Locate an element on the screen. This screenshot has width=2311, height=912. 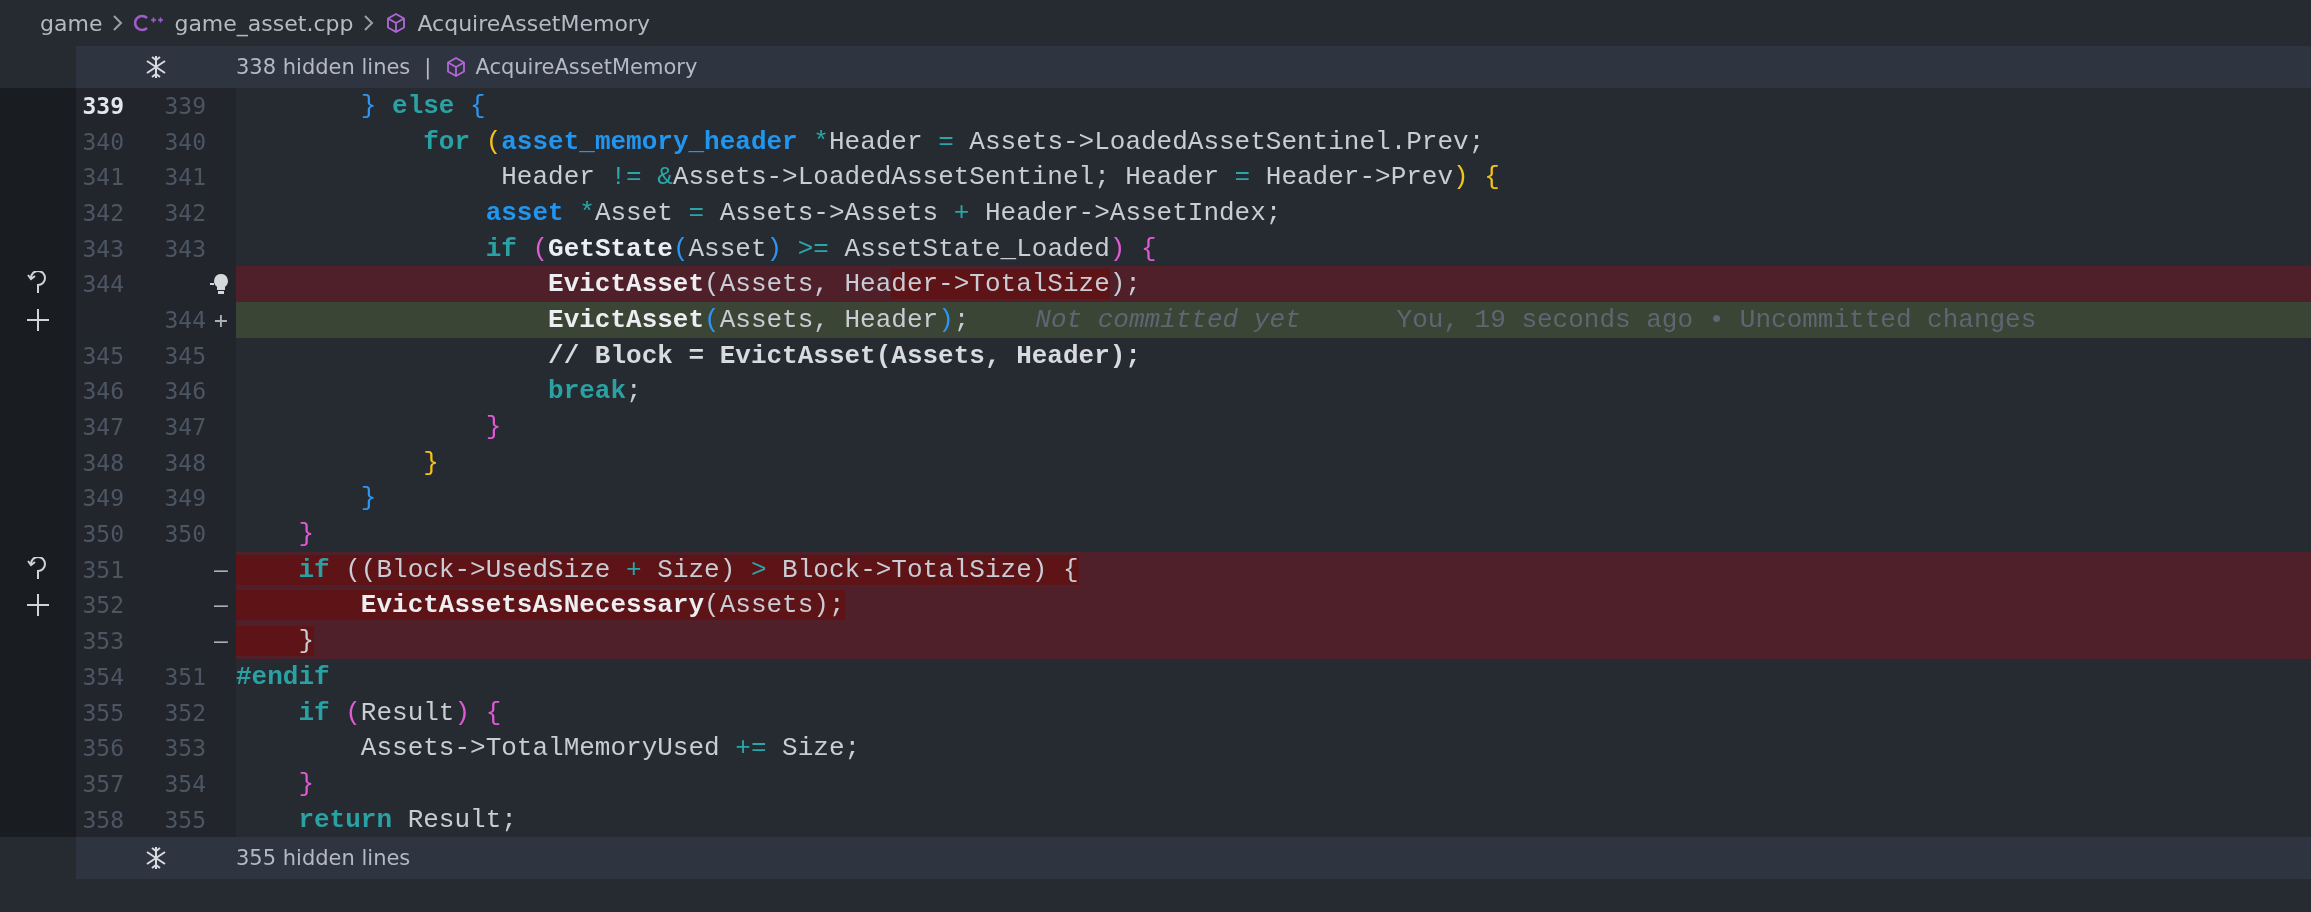
code-line: if (GetState(Asset) >= AssetState_Loaded) { is located at coordinates (820, 248).